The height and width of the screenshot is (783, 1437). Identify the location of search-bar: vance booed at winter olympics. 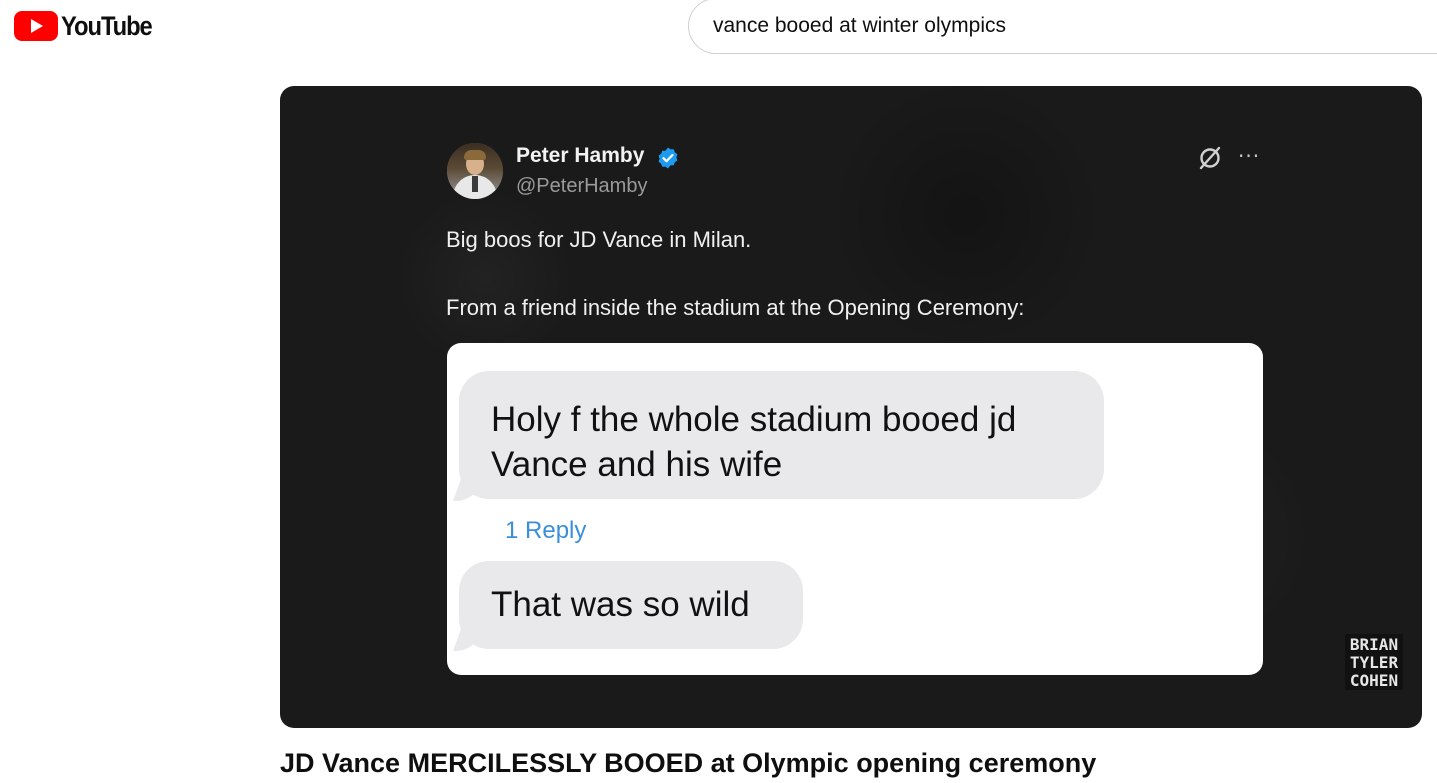
(1062, 27).